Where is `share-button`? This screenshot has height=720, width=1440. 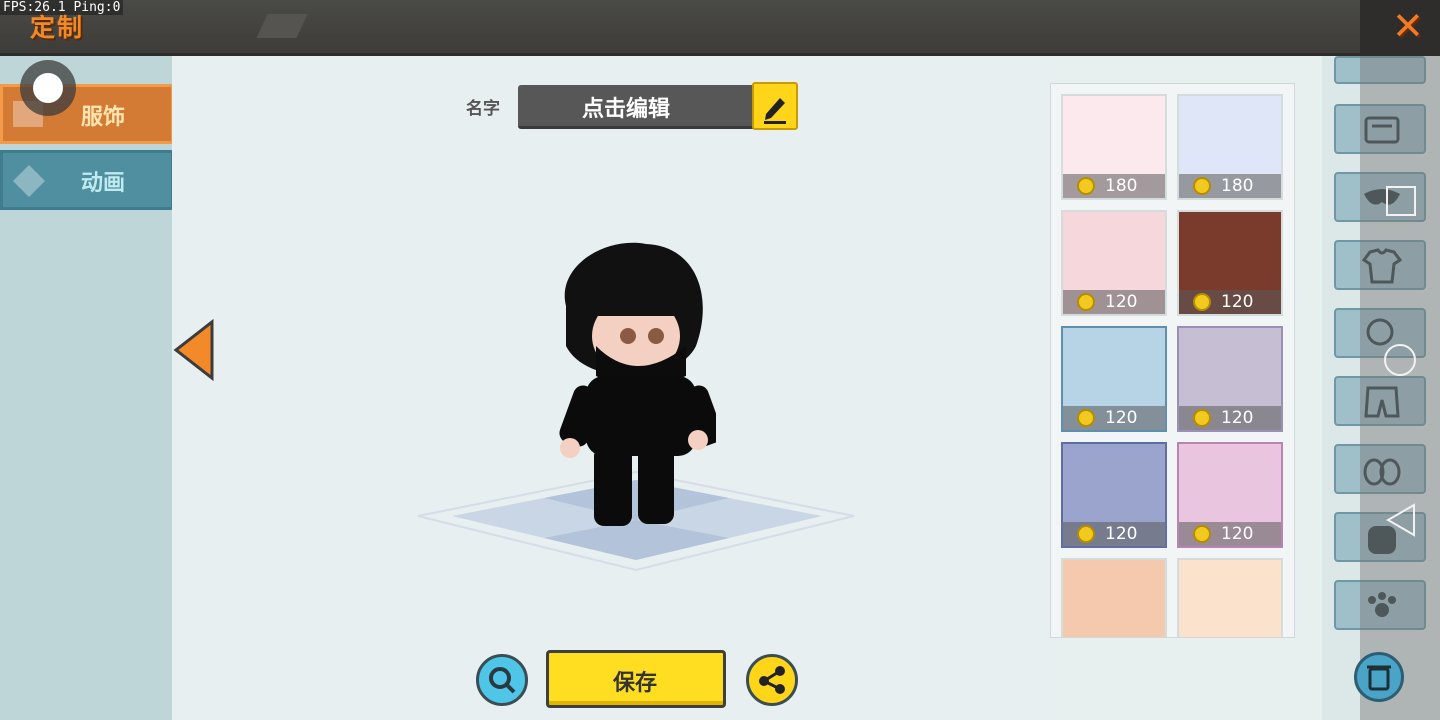 share-button is located at coordinates (772, 680).